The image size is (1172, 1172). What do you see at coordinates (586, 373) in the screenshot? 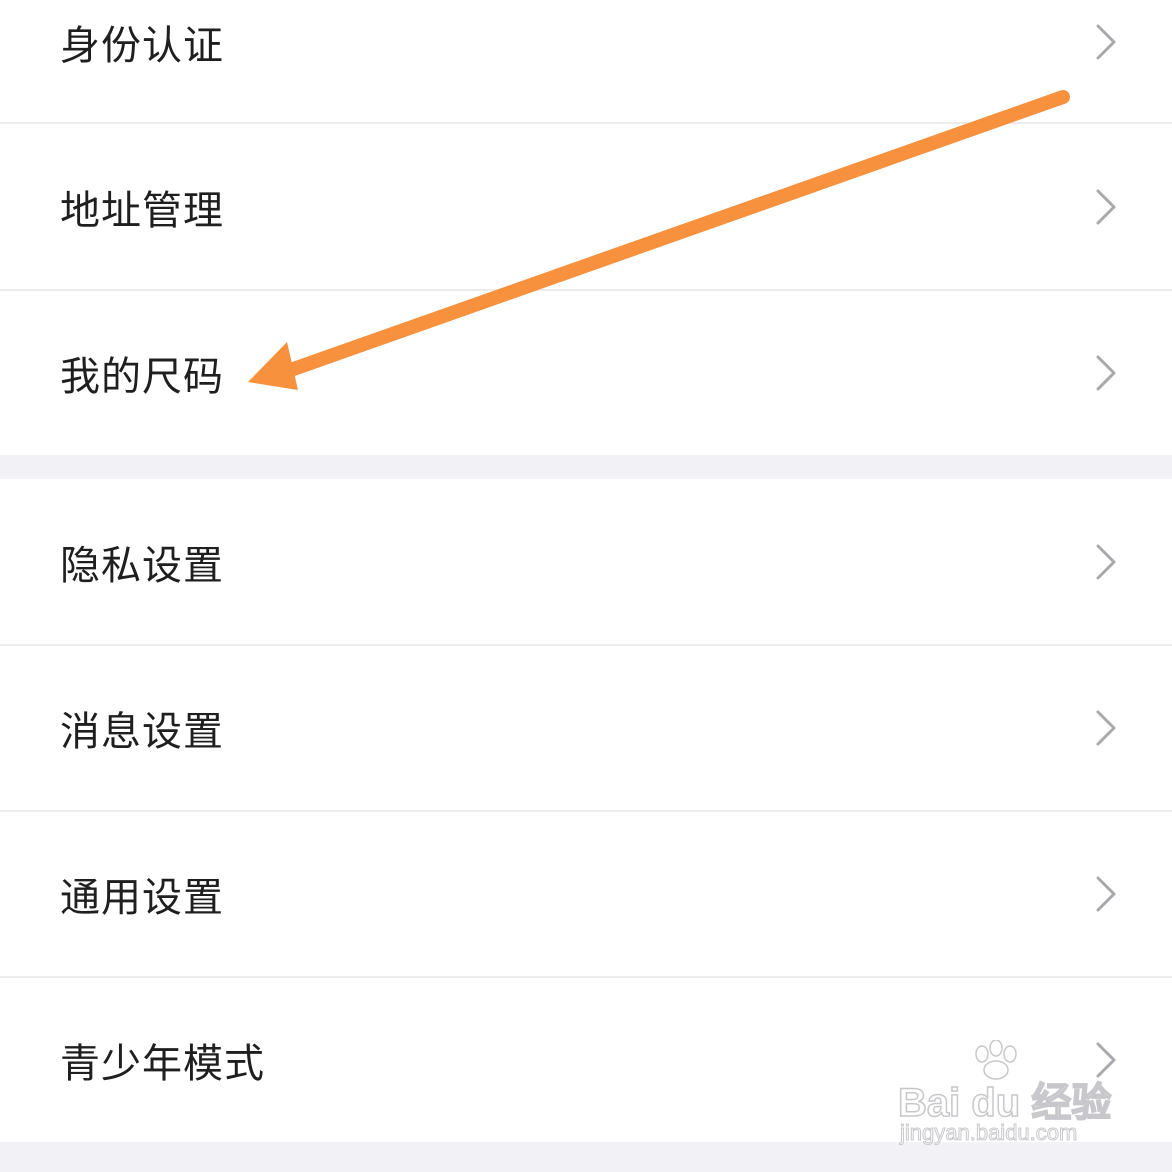
I see `menu-item-my-size: 我的尺码` at bounding box center [586, 373].